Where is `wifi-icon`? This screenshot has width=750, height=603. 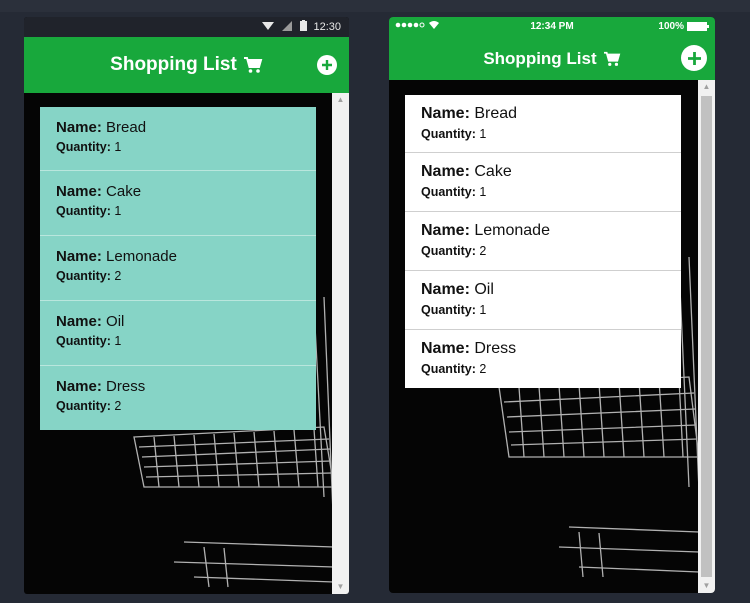 wifi-icon is located at coordinates (268, 25).